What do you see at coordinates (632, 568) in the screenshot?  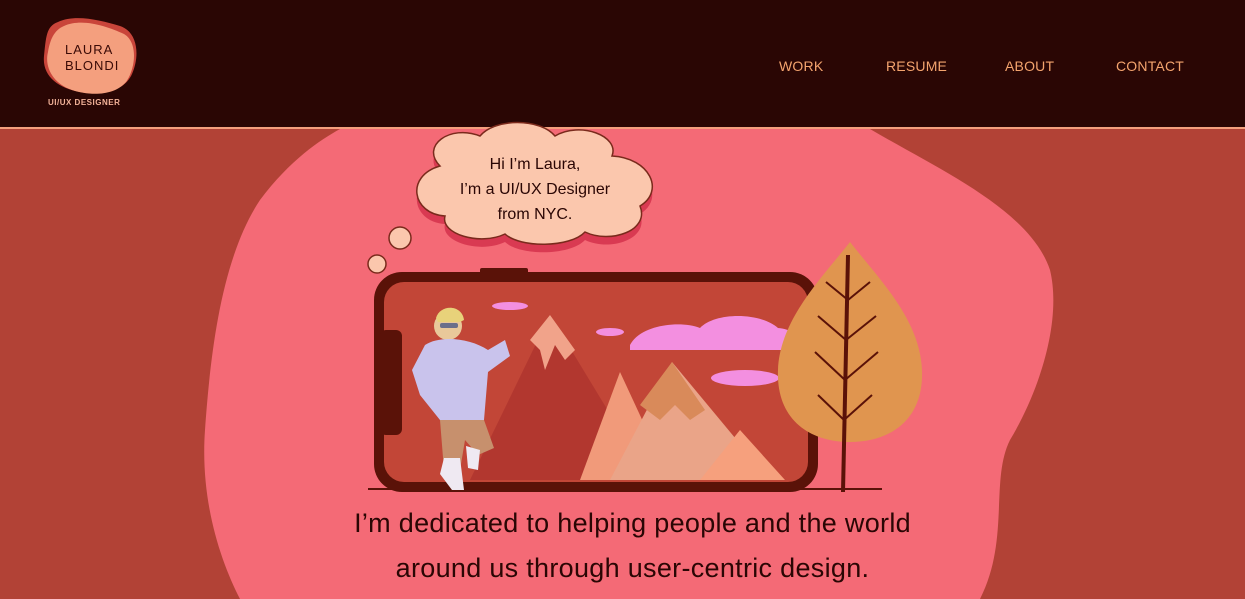 I see `hero-headline-line-2: around us through user-centric design.` at bounding box center [632, 568].